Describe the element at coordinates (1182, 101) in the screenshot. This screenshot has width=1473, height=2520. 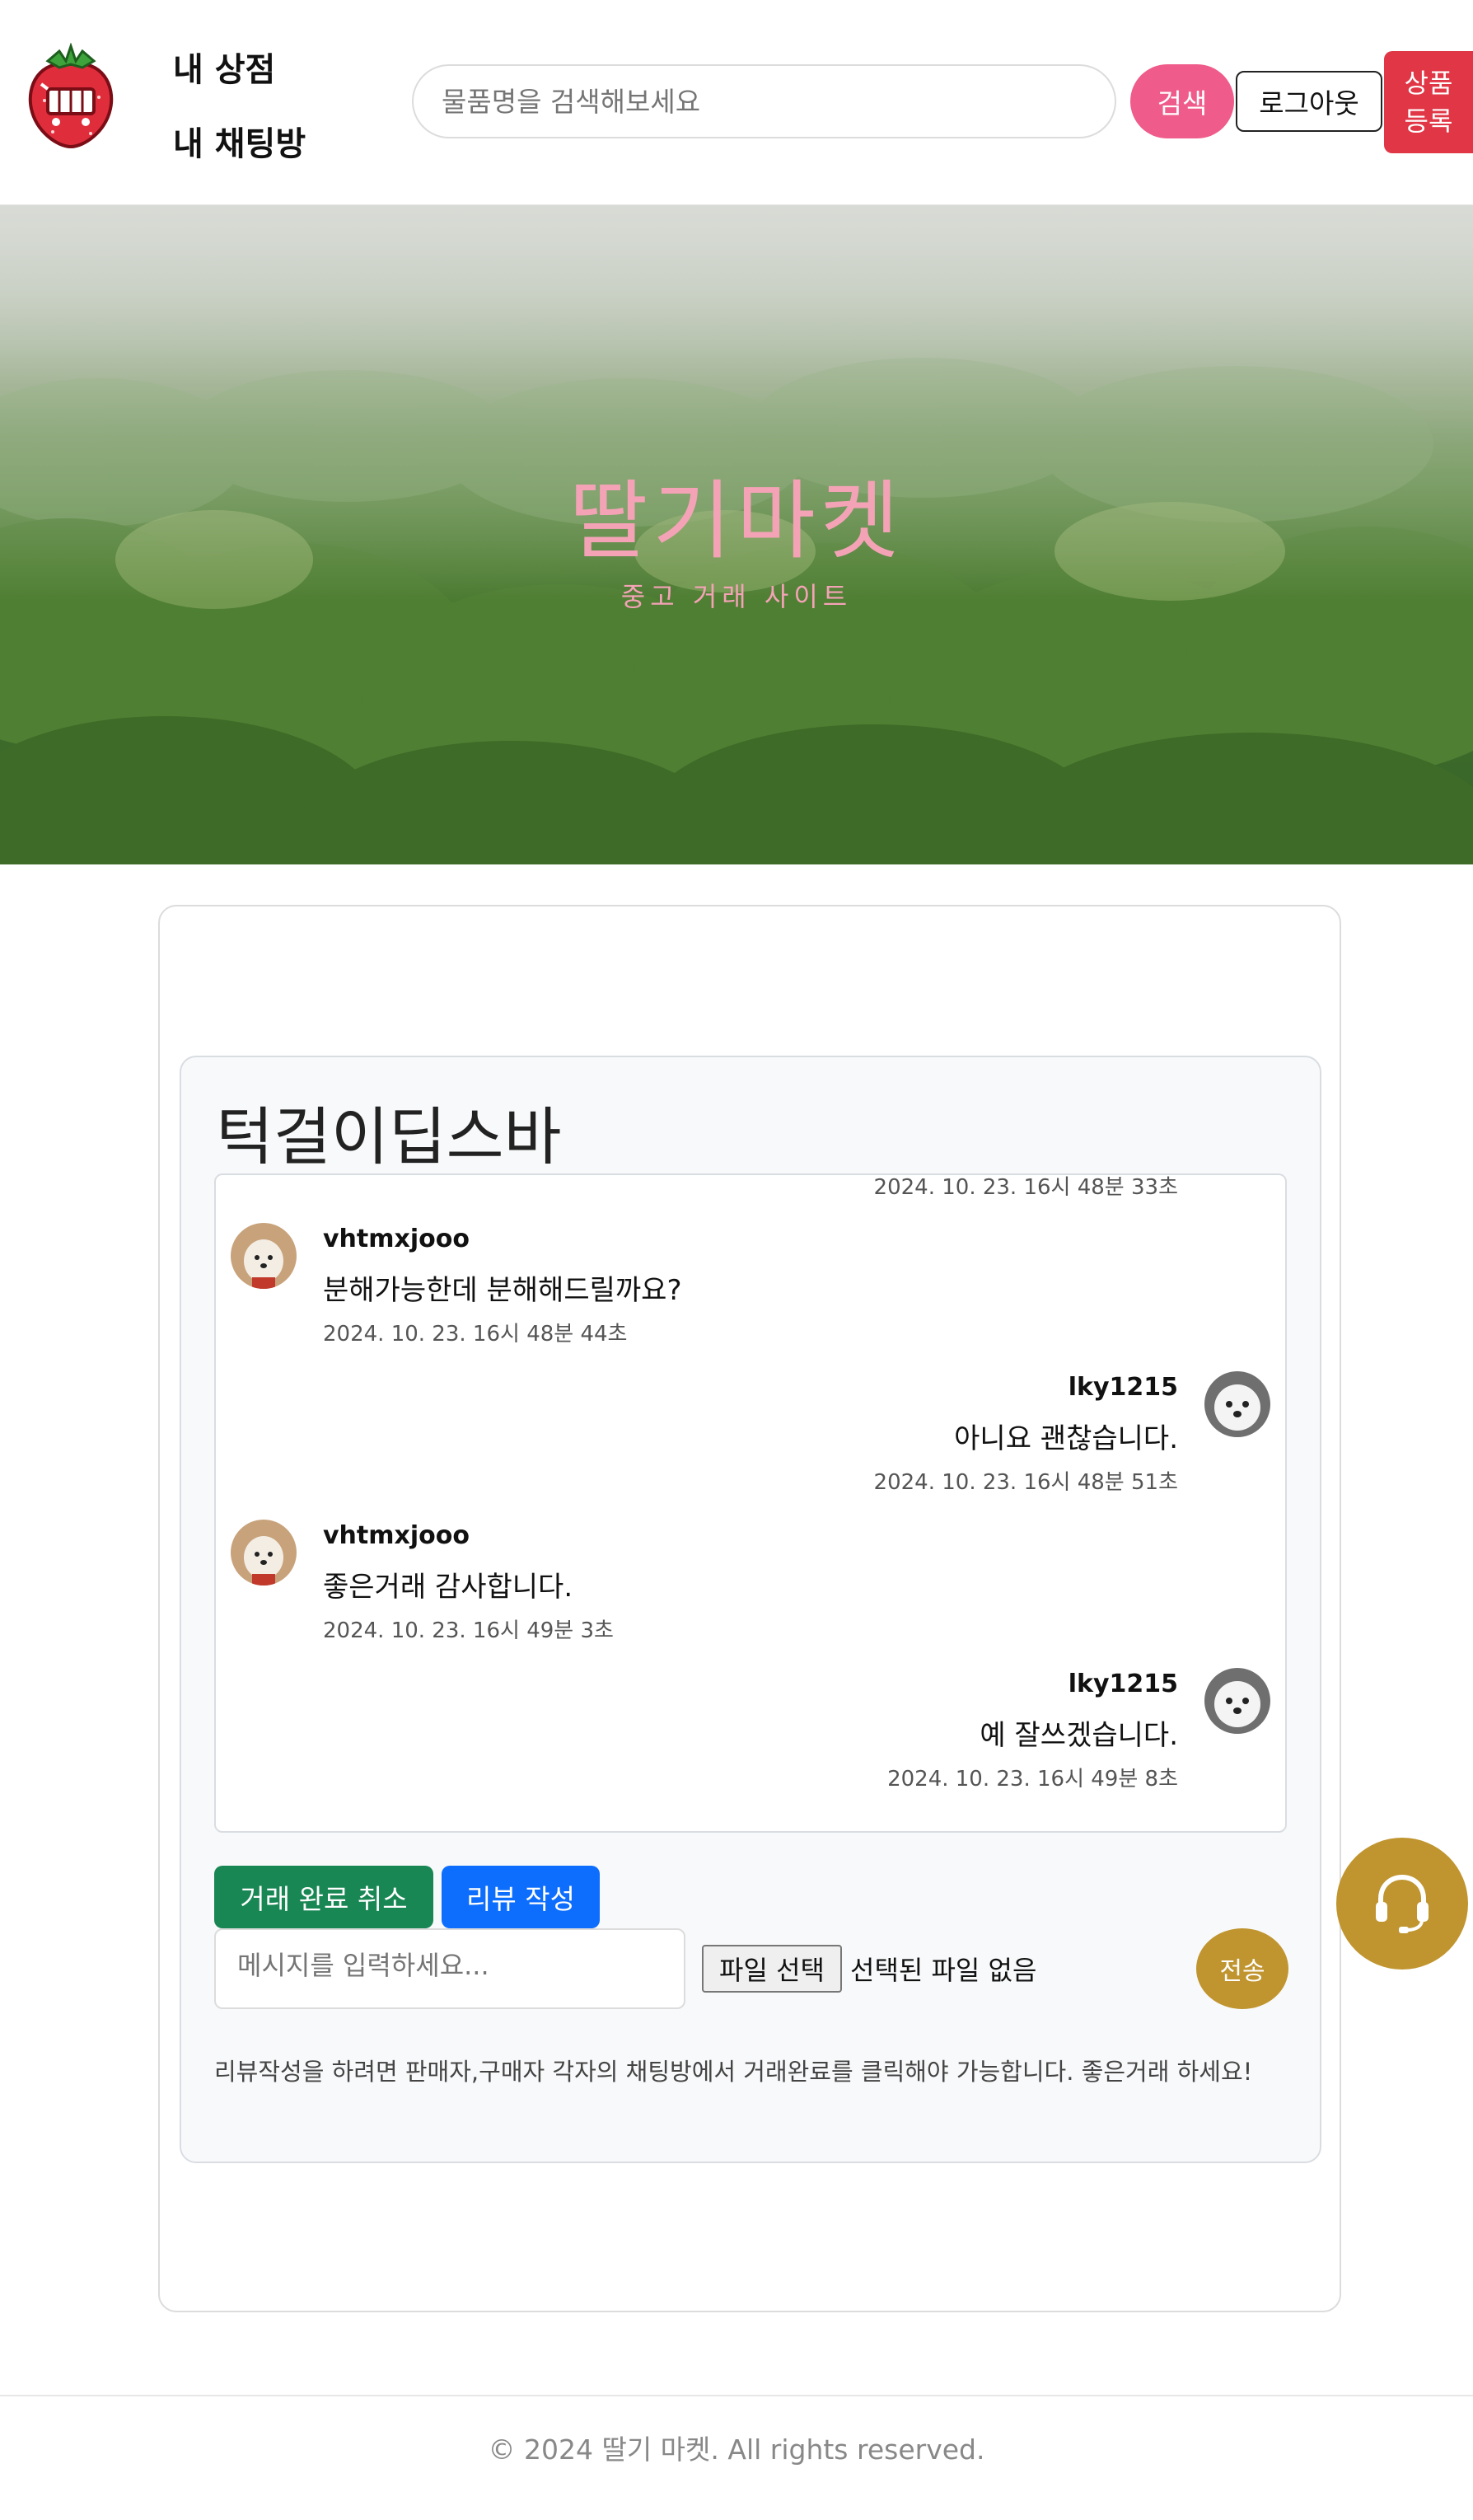
I see `search-button: 검색` at that location.